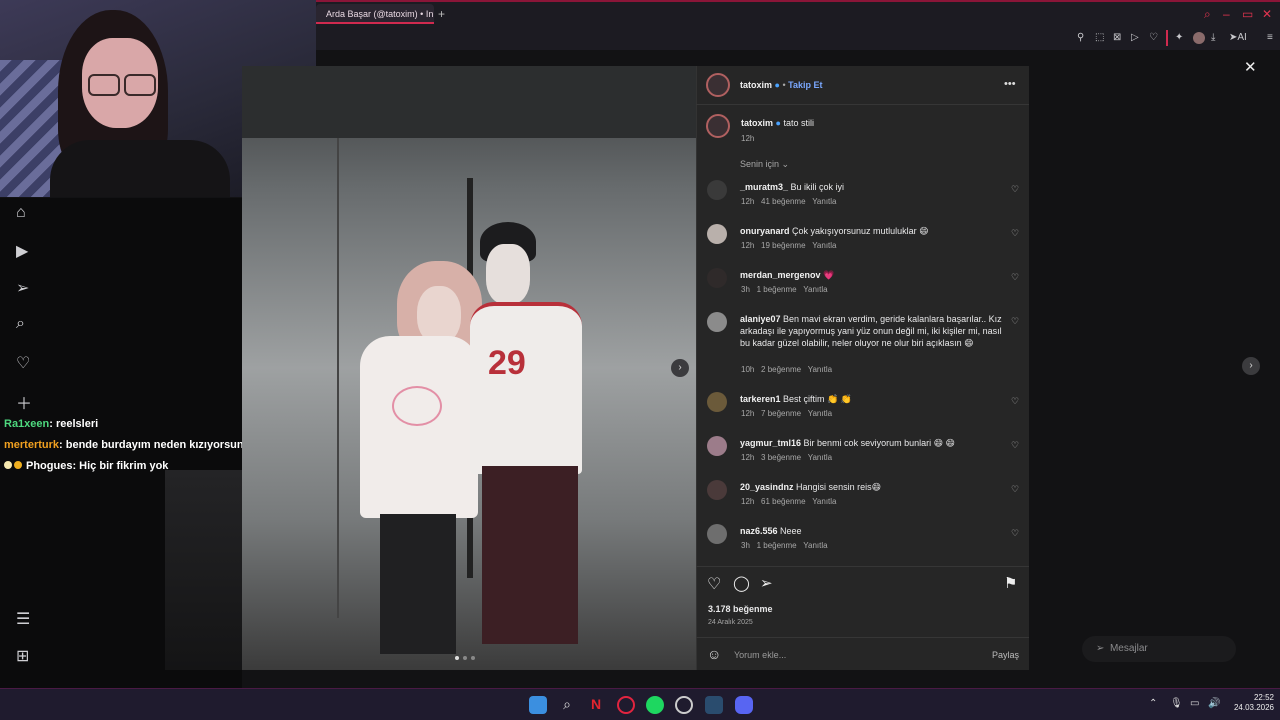 The height and width of the screenshot is (720, 1280). What do you see at coordinates (764, 164) in the screenshot?
I see `comment-filter: Senin için ⌄` at bounding box center [764, 164].